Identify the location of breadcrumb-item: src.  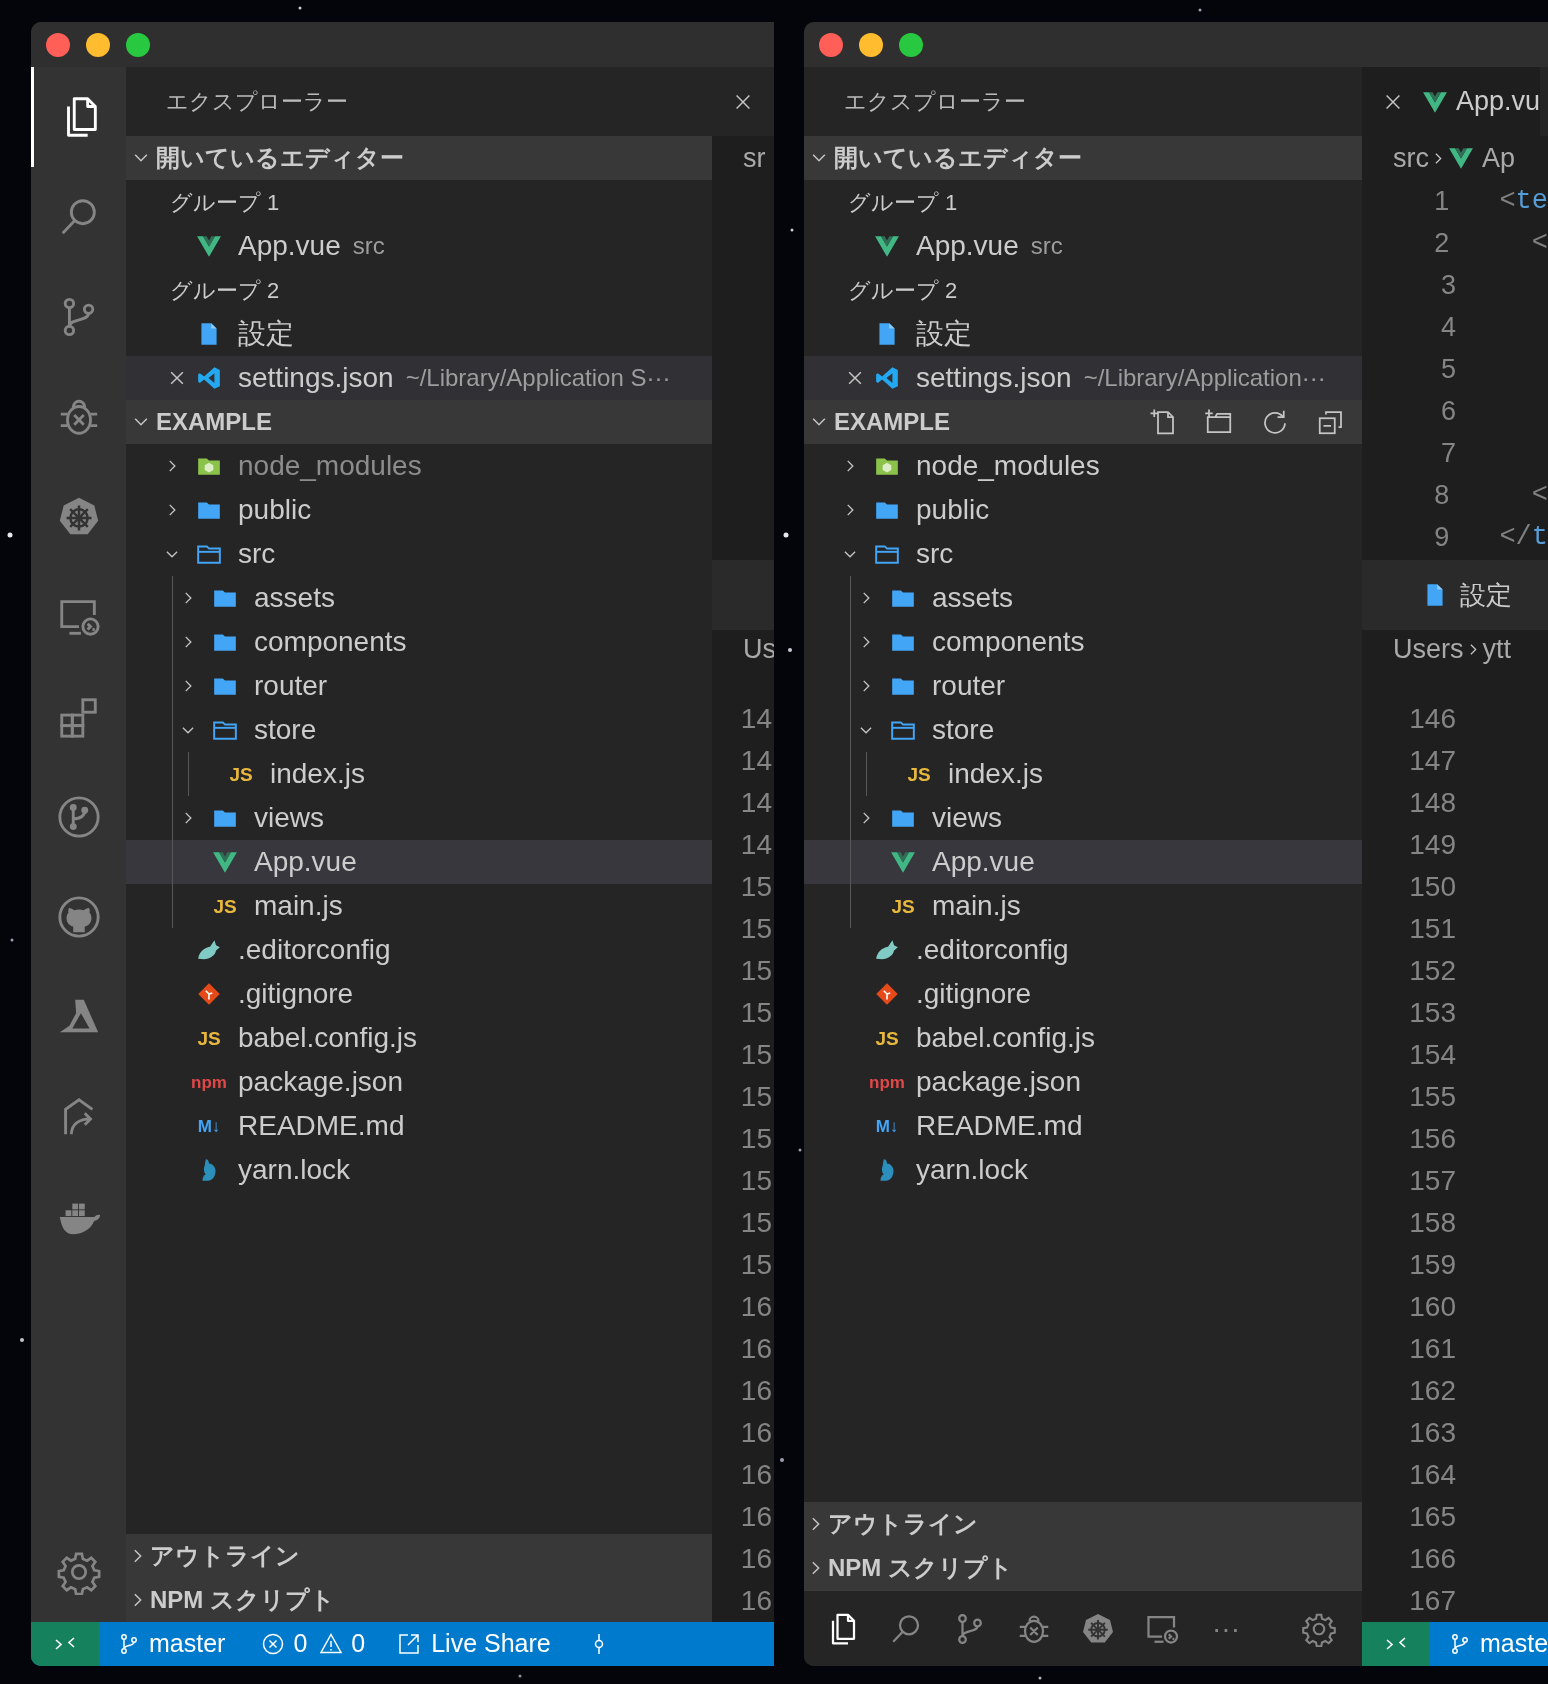
(1411, 158).